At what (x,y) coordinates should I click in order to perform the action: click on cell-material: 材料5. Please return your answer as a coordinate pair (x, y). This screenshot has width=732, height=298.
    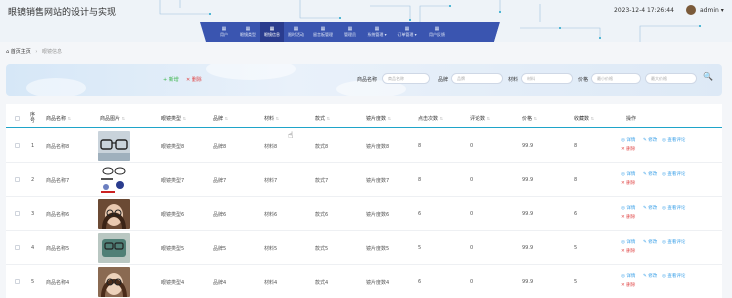
    Looking at the image, I should click on (271, 249).